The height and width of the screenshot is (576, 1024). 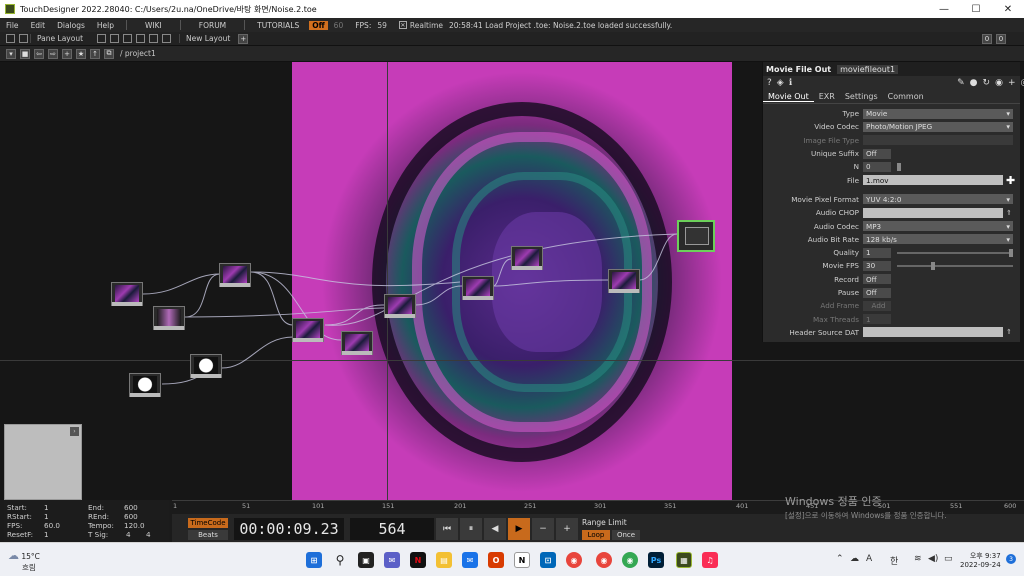 What do you see at coordinates (102, 38) in the screenshot?
I see `layout-1-icon` at bounding box center [102, 38].